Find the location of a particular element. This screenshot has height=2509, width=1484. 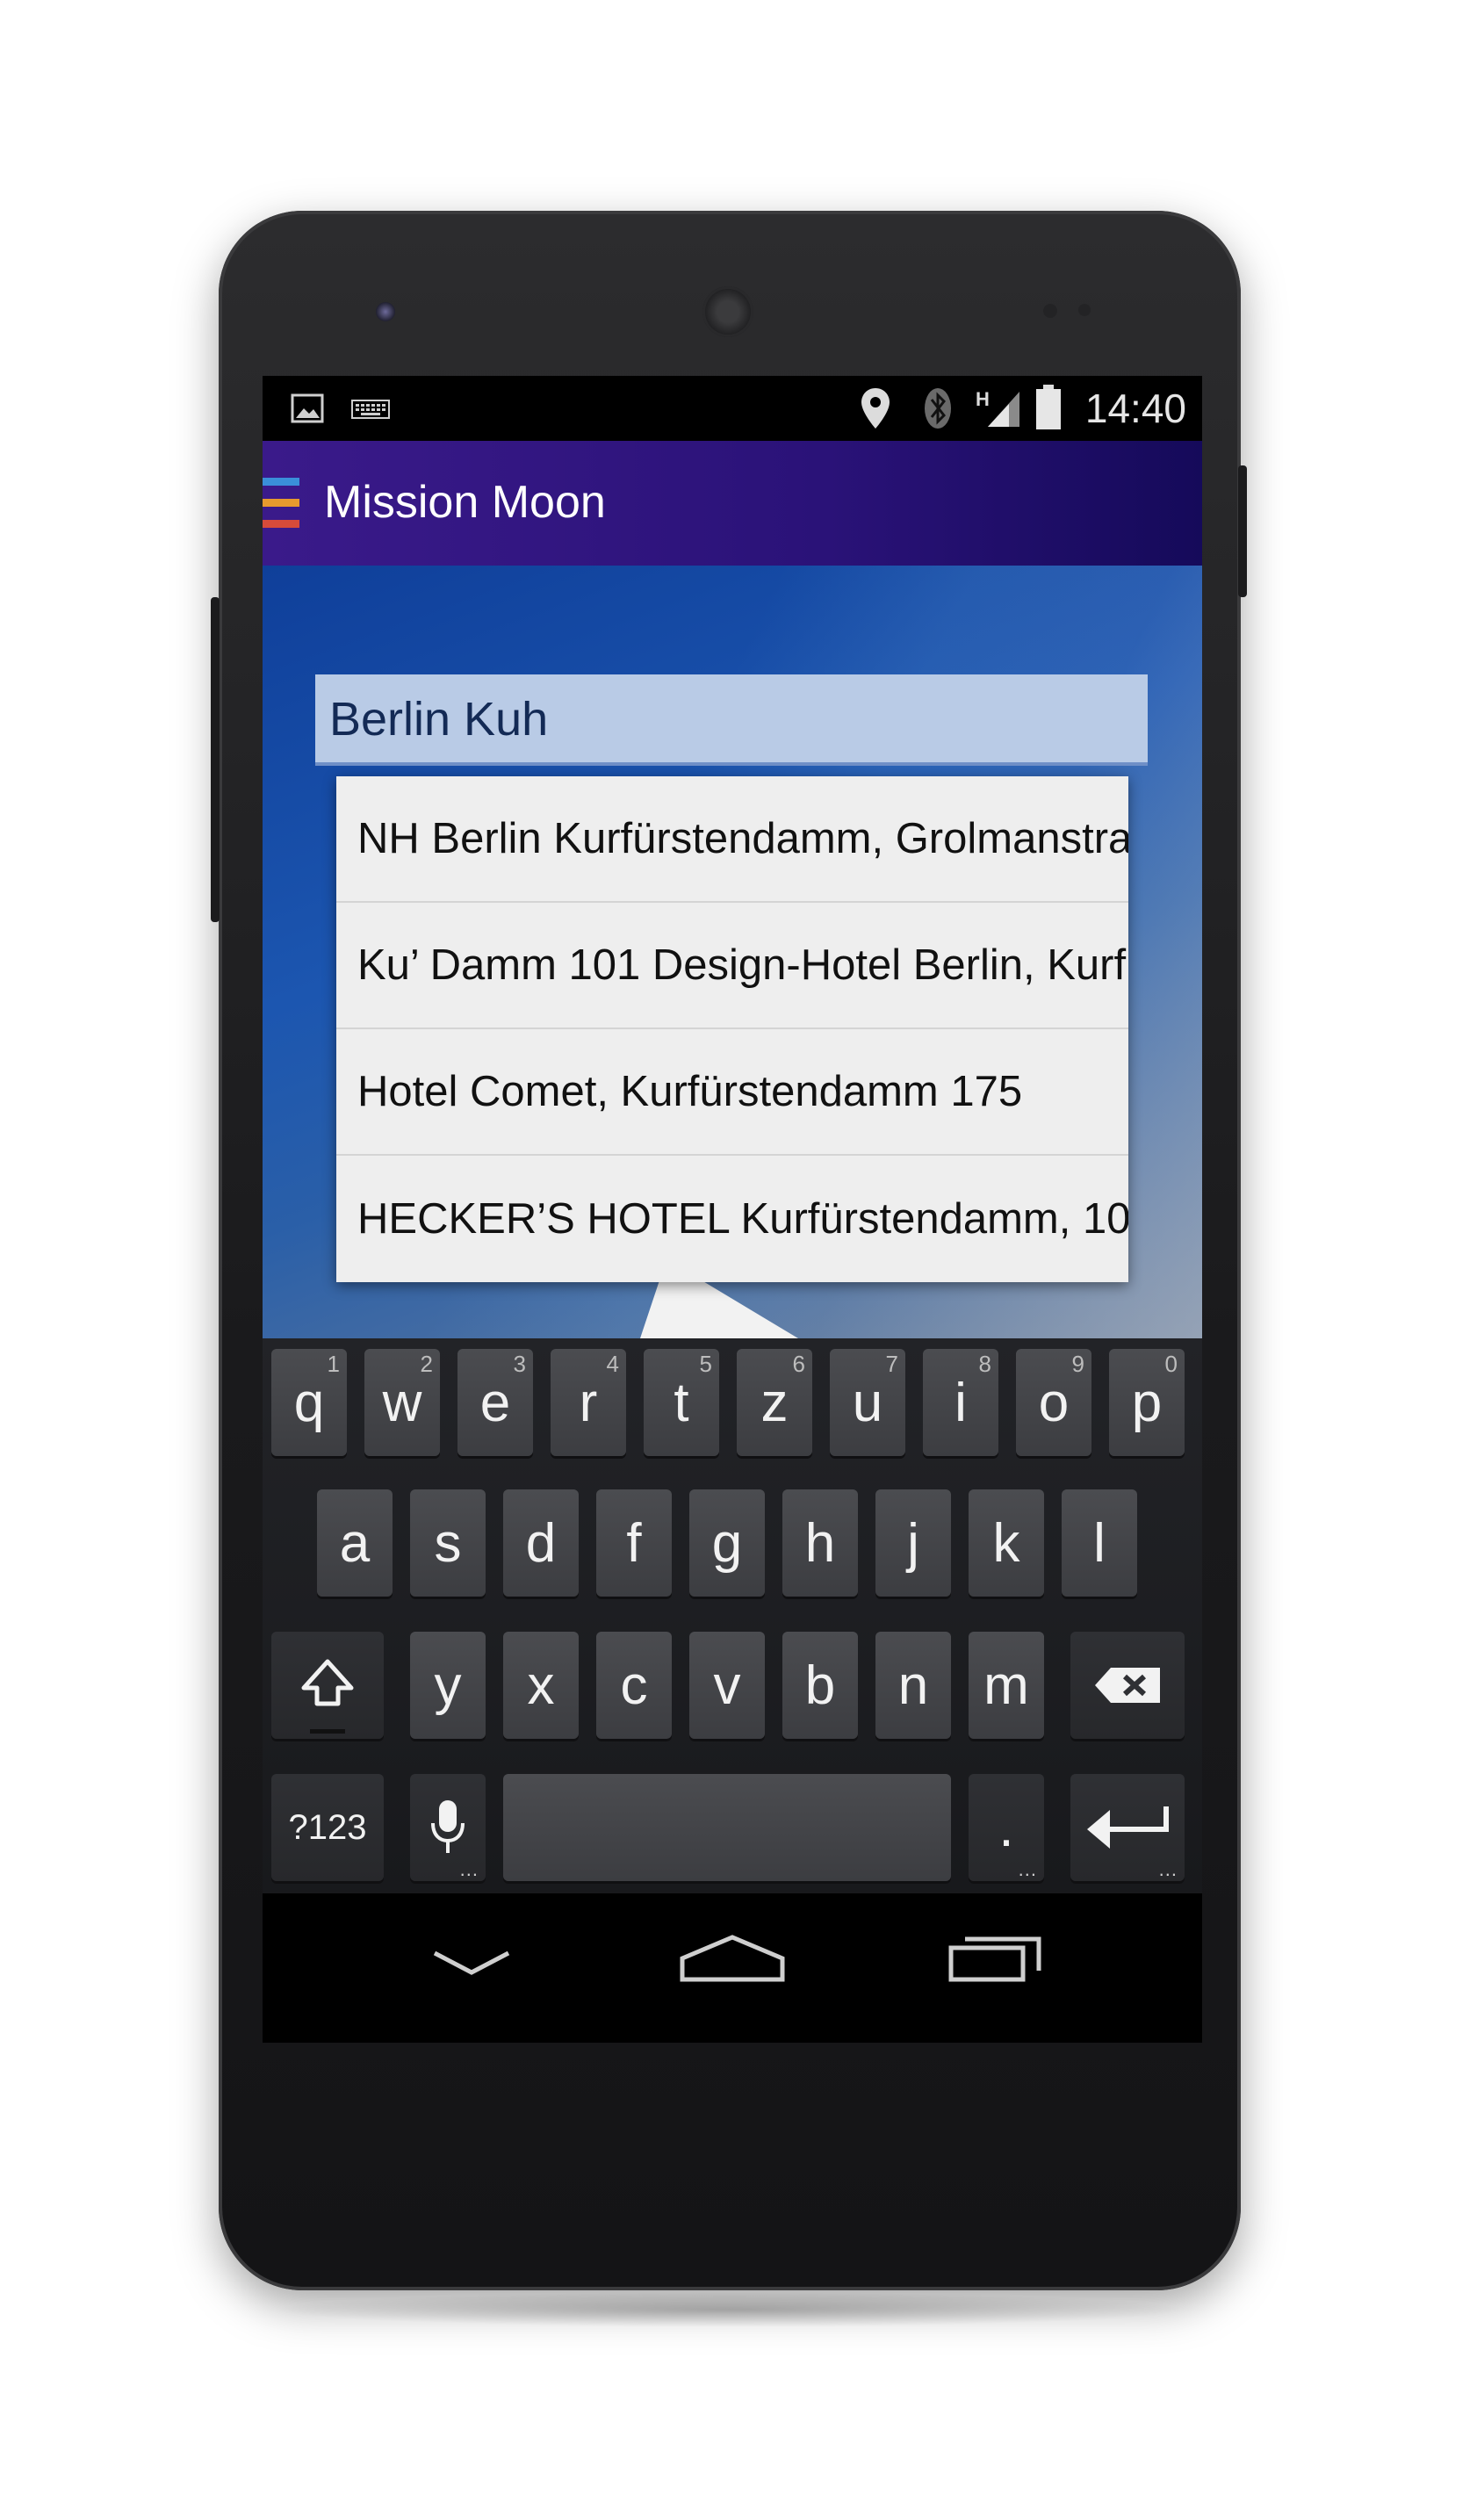

key-label: z is located at coordinates (774, 1402).